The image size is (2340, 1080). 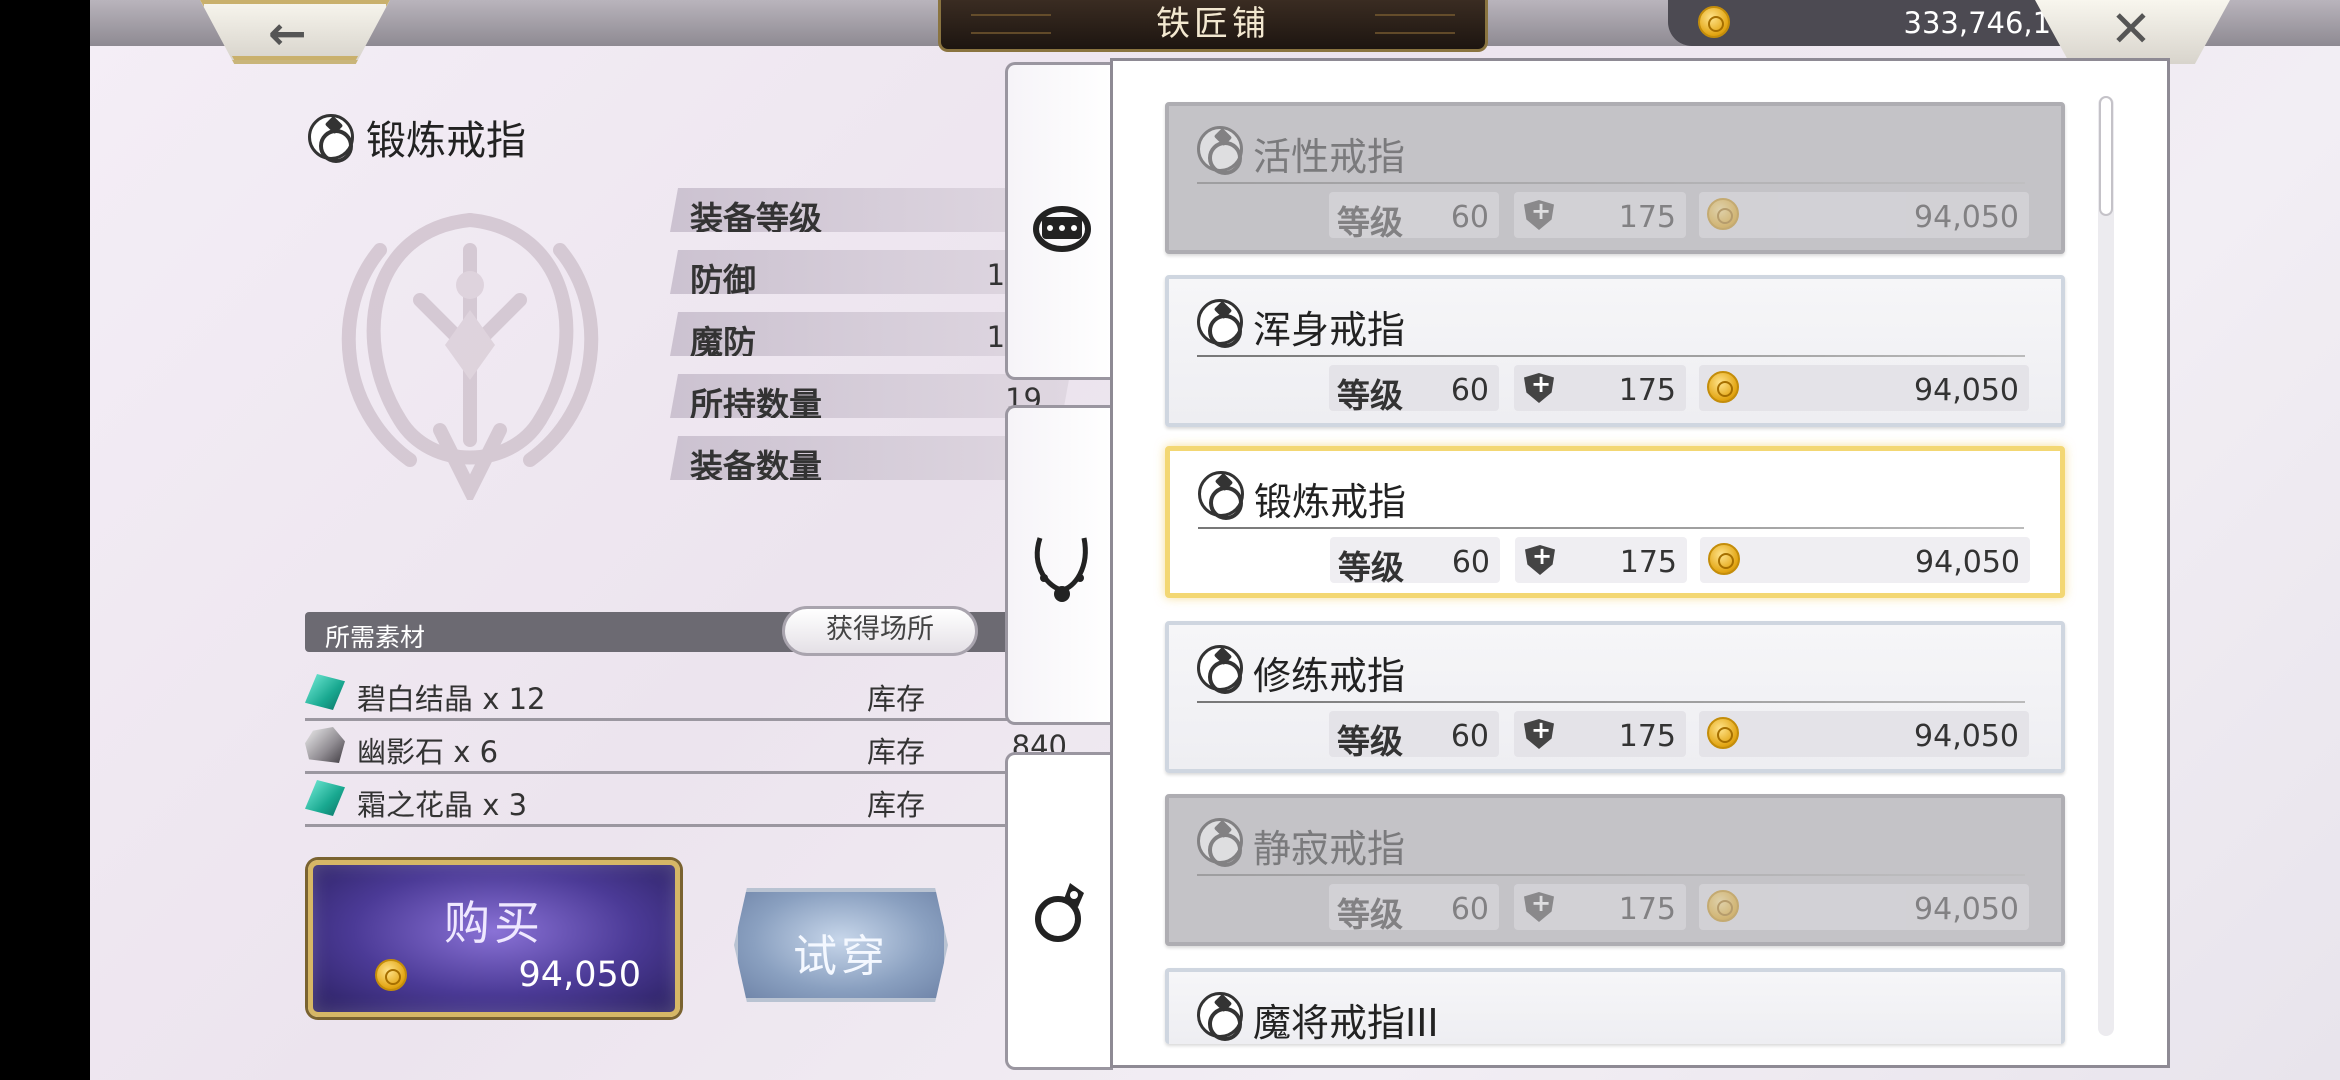 What do you see at coordinates (686, 694) in the screenshot?
I see `list-item: 碧白结晶 x 12 库存 177` at bounding box center [686, 694].